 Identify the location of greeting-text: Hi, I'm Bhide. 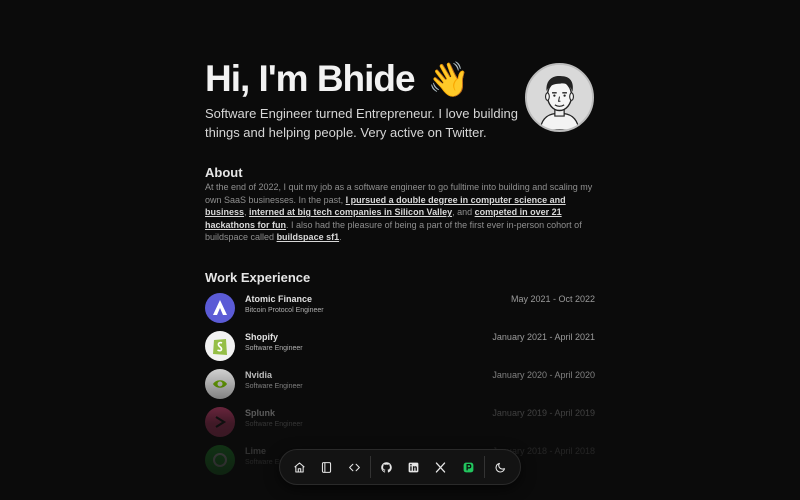
(310, 78).